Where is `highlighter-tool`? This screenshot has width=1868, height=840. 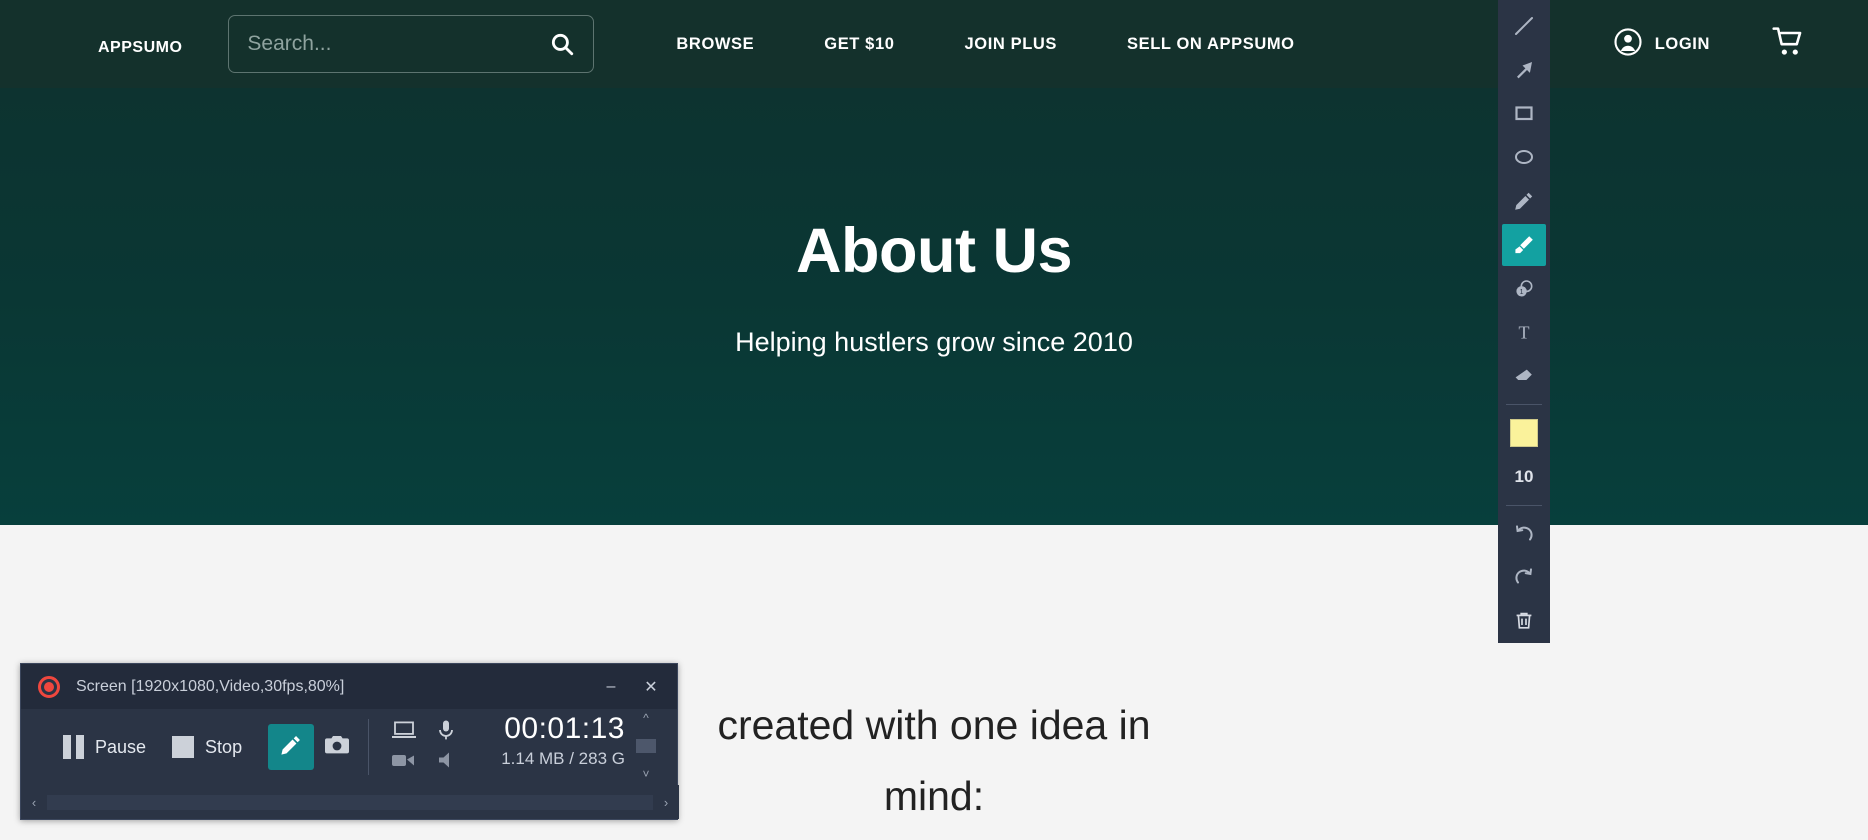
highlighter-tool is located at coordinates (1524, 244).